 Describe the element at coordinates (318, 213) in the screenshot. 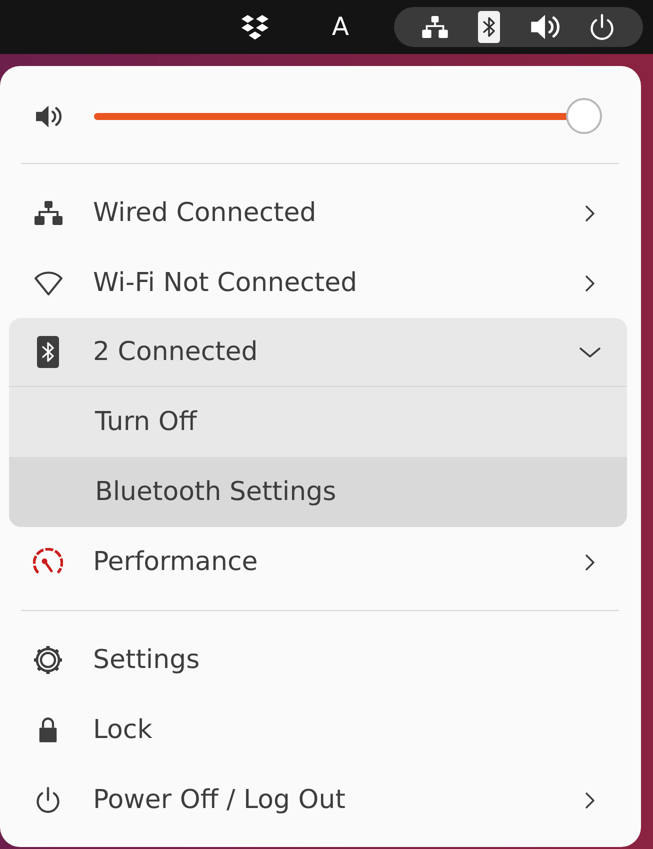

I see `menu-item: Wired Connected` at that location.